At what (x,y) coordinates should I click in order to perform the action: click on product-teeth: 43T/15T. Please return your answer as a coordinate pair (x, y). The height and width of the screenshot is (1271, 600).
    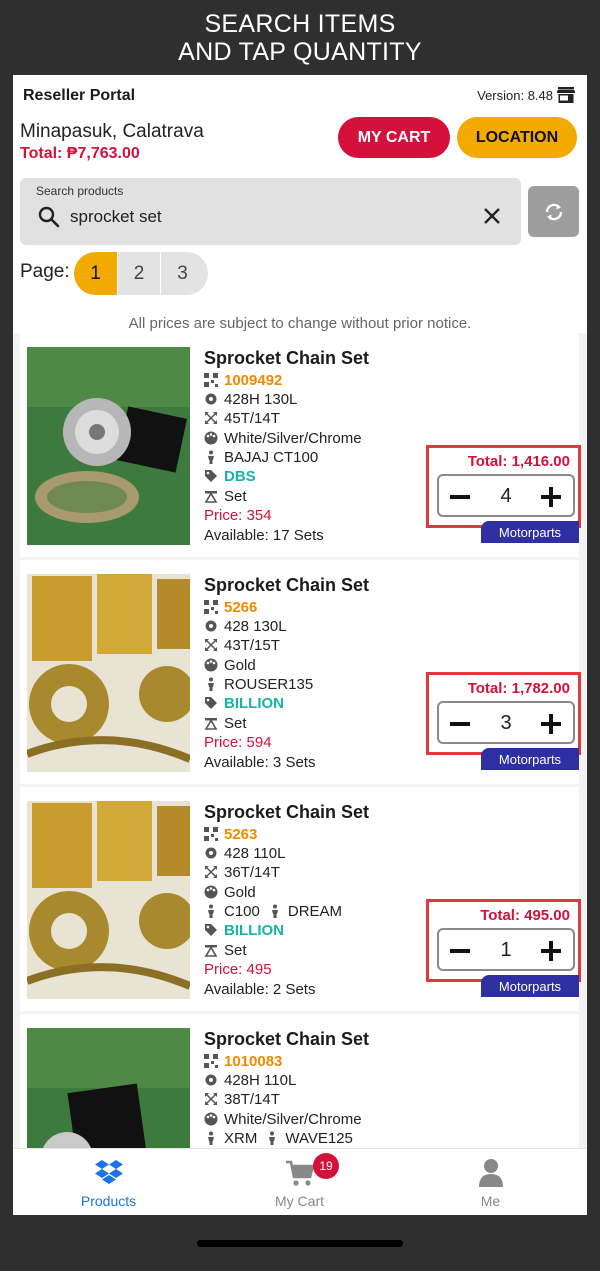
    Looking at the image, I should click on (252, 645).